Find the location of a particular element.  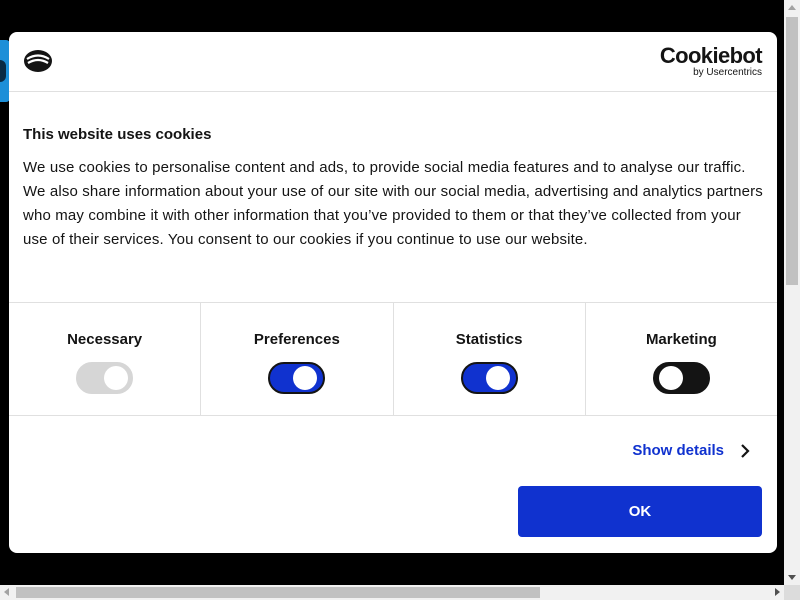

category-preferences: Preferences is located at coordinates (297, 359).